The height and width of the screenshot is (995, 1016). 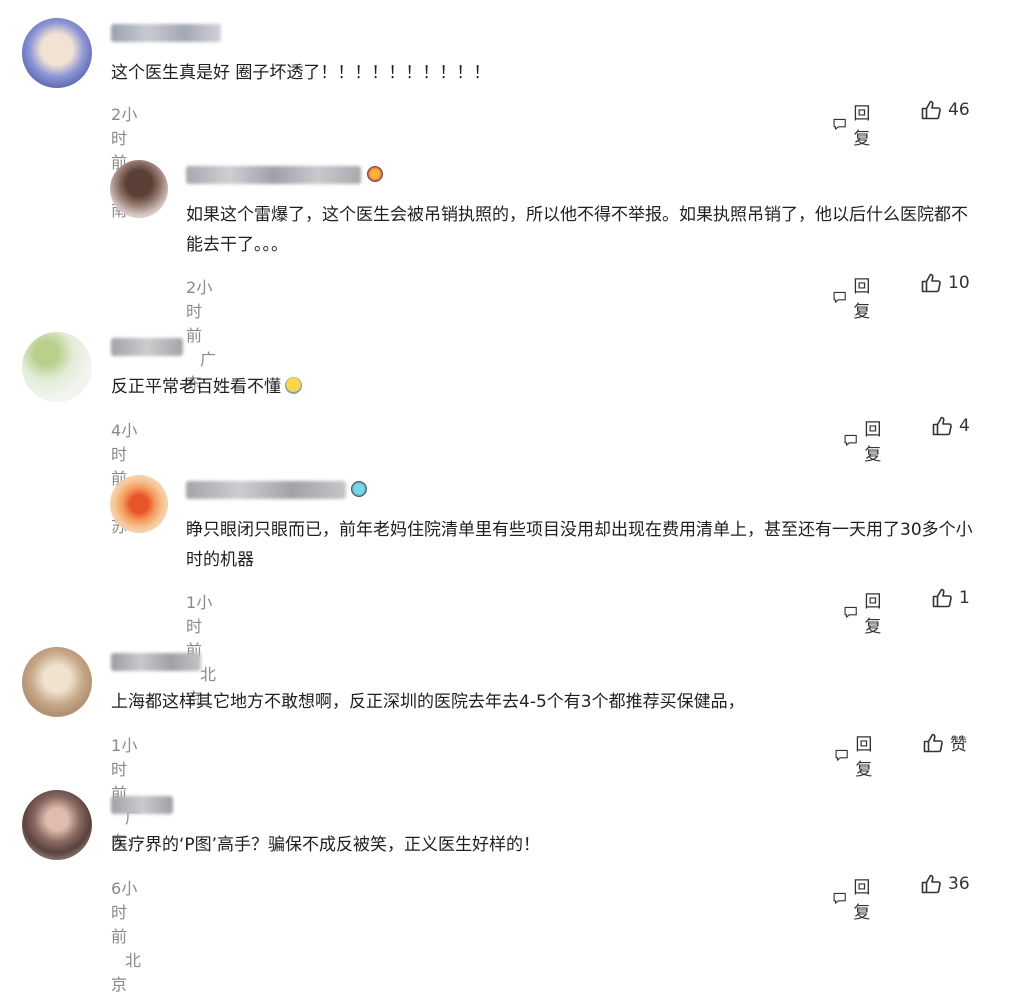 I want to click on comment-time: 2小时前, so click(x=199, y=311).